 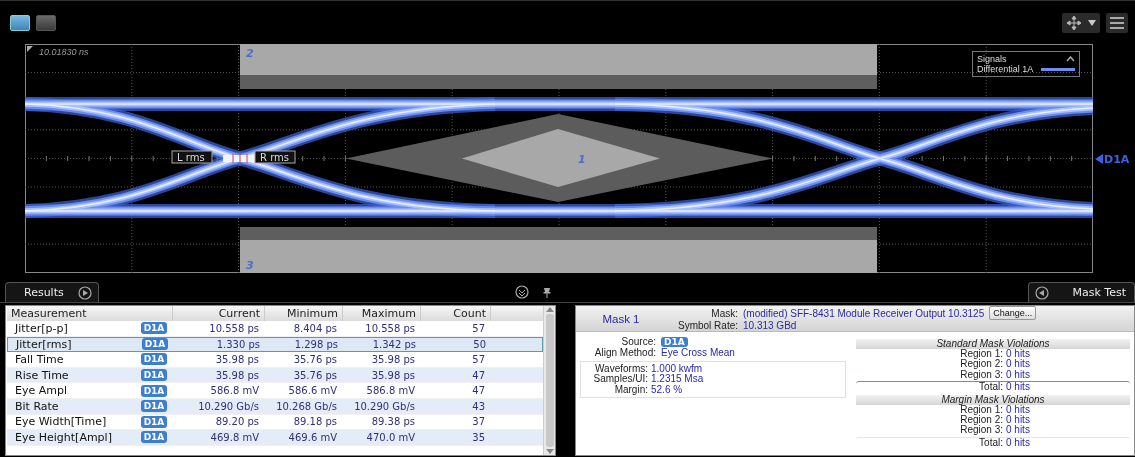 I want to click on field-value: 10.313 GBd, so click(x=770, y=325).